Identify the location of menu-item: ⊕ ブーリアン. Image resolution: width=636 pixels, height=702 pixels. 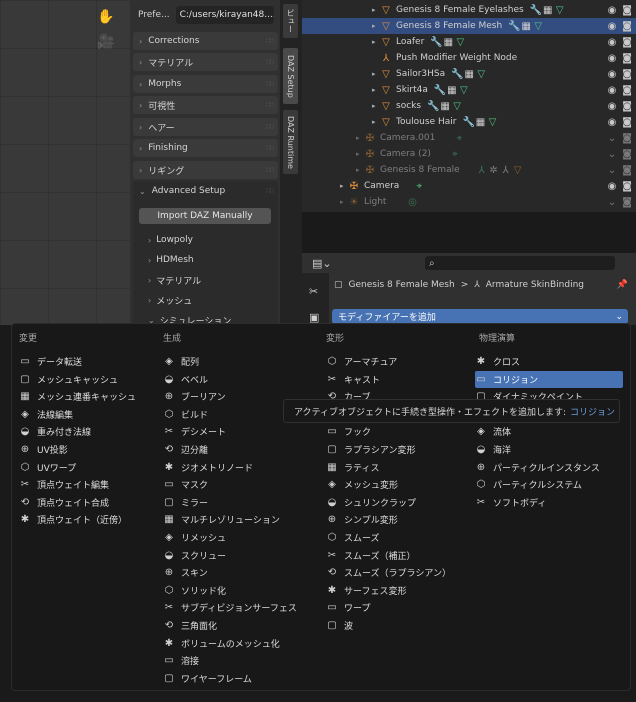
(194, 396).